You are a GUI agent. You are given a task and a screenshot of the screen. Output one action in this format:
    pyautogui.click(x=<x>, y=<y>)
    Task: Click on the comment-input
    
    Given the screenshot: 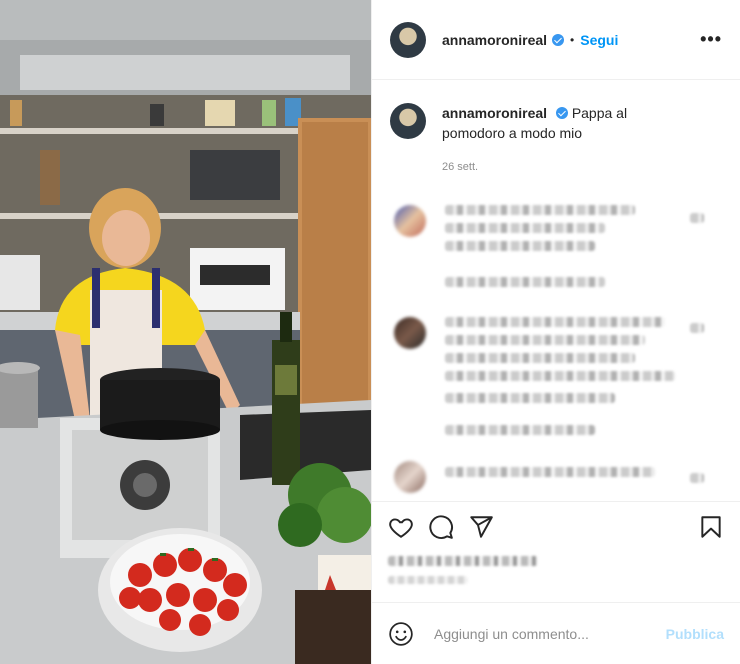 What is the action you would take?
    pyautogui.click(x=550, y=633)
    